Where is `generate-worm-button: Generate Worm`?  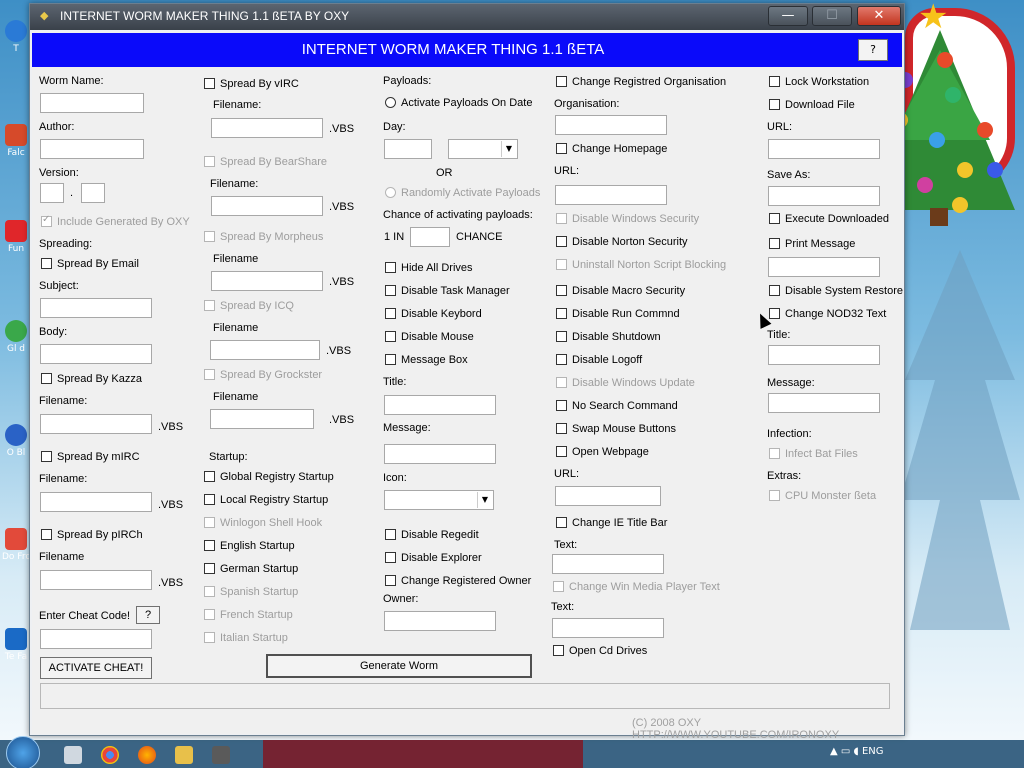 generate-worm-button: Generate Worm is located at coordinates (399, 666).